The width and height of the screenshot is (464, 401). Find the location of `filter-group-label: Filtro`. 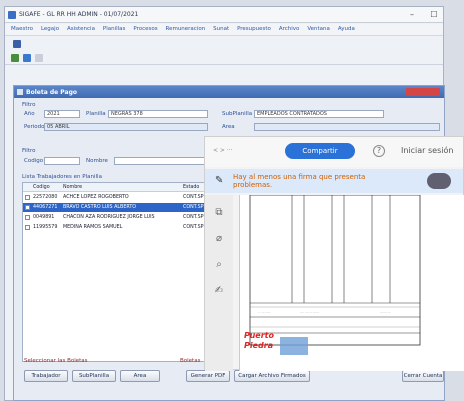

filter-group-label: Filtro is located at coordinates (29, 105).